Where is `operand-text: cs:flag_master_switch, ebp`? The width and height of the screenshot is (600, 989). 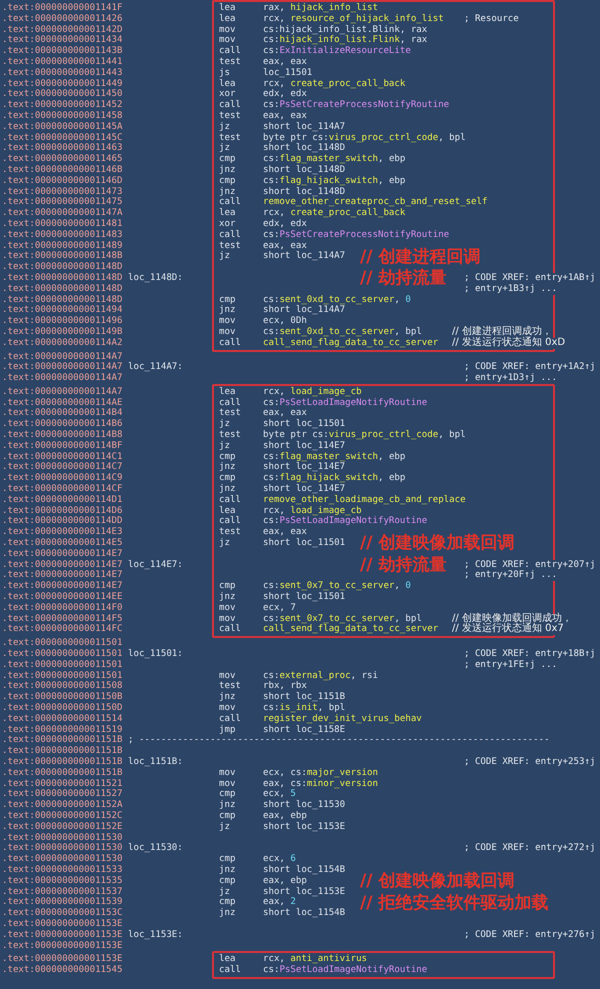 operand-text: cs:flag_master_switch, ebp is located at coordinates (334, 159).